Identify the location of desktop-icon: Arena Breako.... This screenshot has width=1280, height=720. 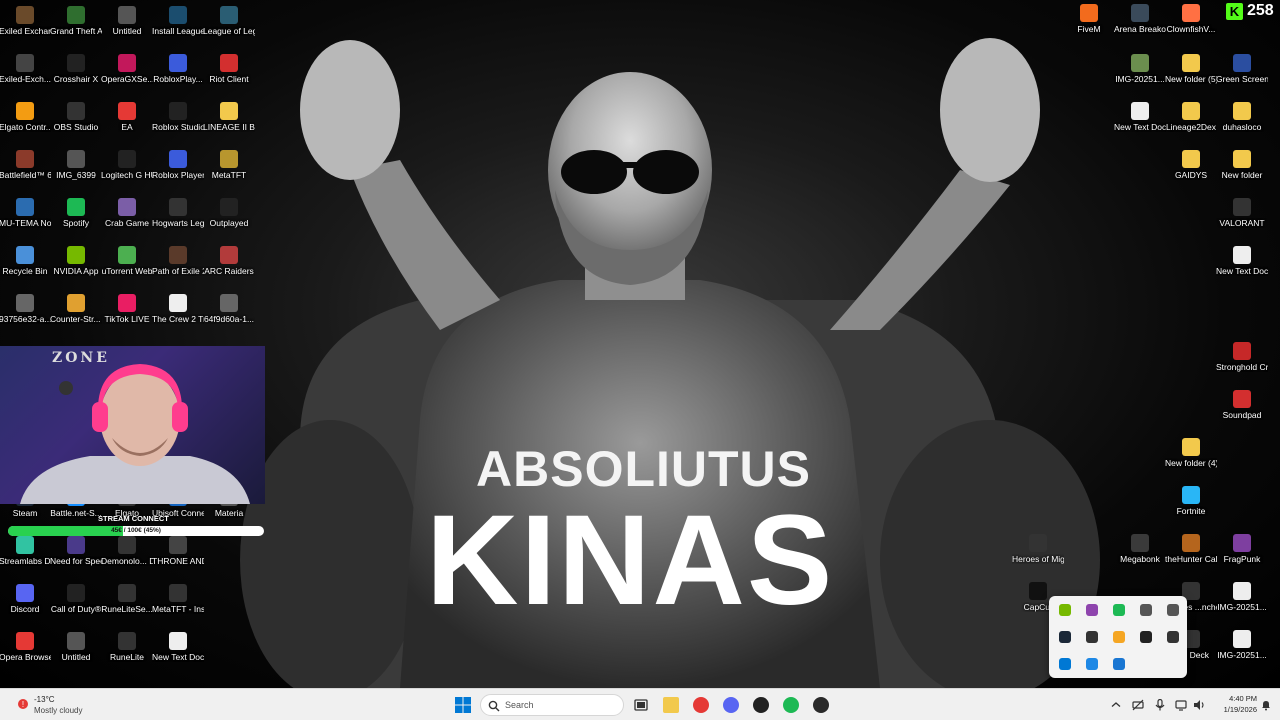
(1140, 19).